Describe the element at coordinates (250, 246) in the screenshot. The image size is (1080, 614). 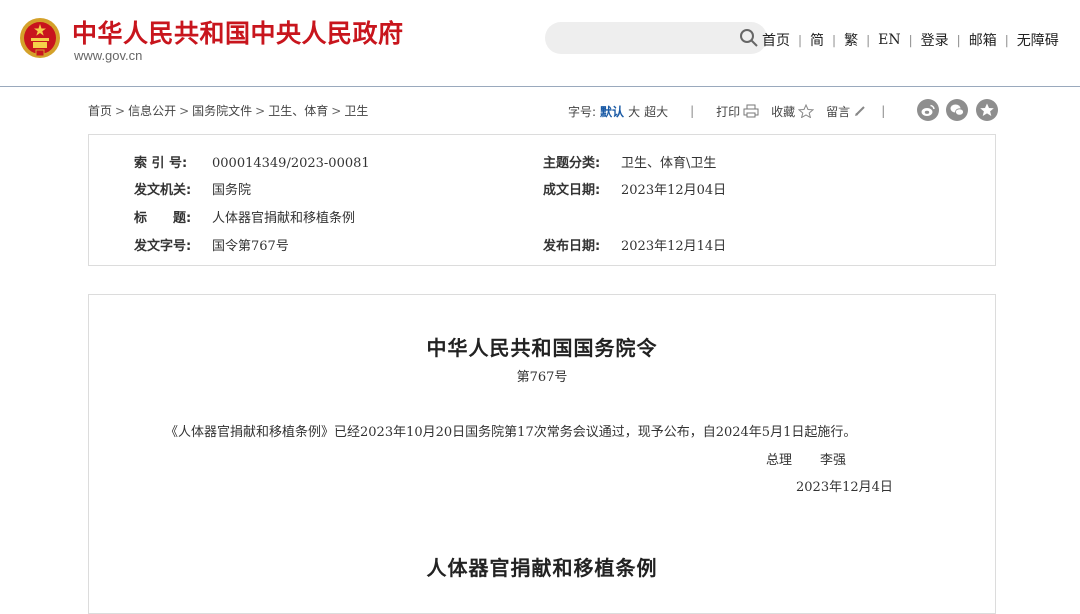
I see `info-docno-value: 国令第767号` at that location.